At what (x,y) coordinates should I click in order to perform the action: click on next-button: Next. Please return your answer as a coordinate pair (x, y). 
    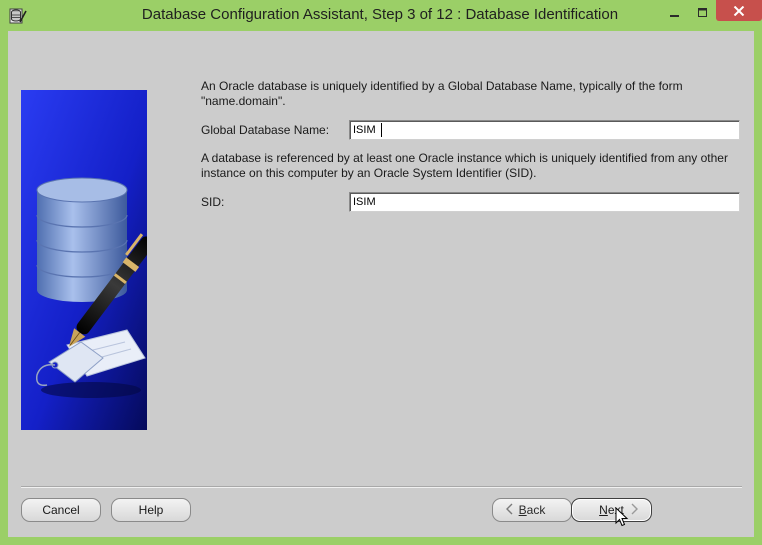
    Looking at the image, I should click on (611, 510).